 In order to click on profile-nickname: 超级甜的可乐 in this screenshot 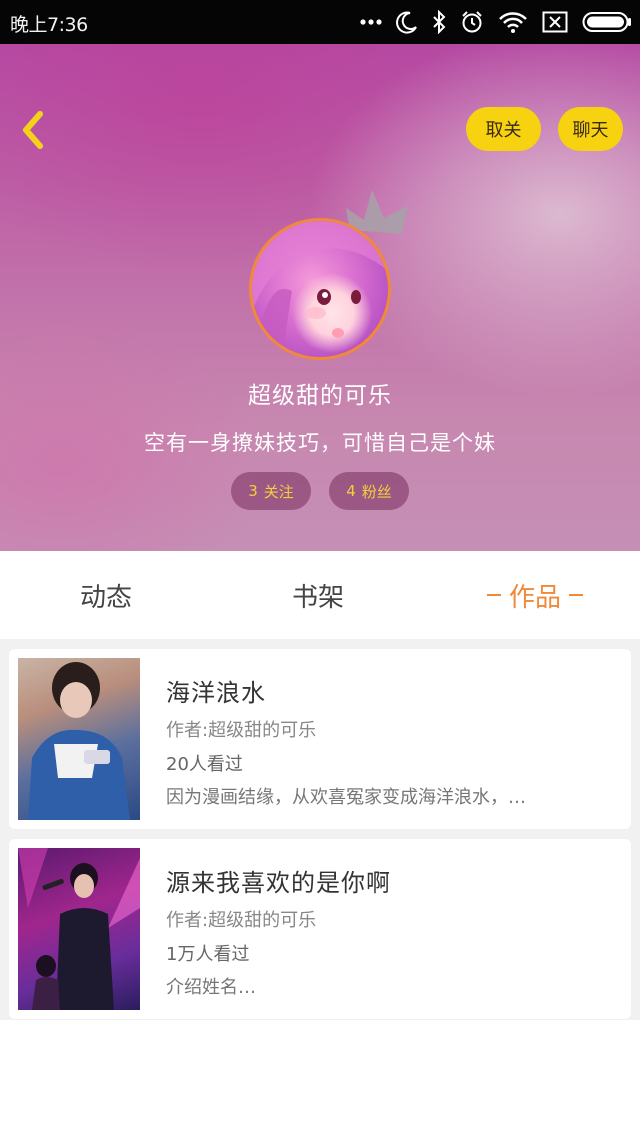, I will do `click(320, 396)`.